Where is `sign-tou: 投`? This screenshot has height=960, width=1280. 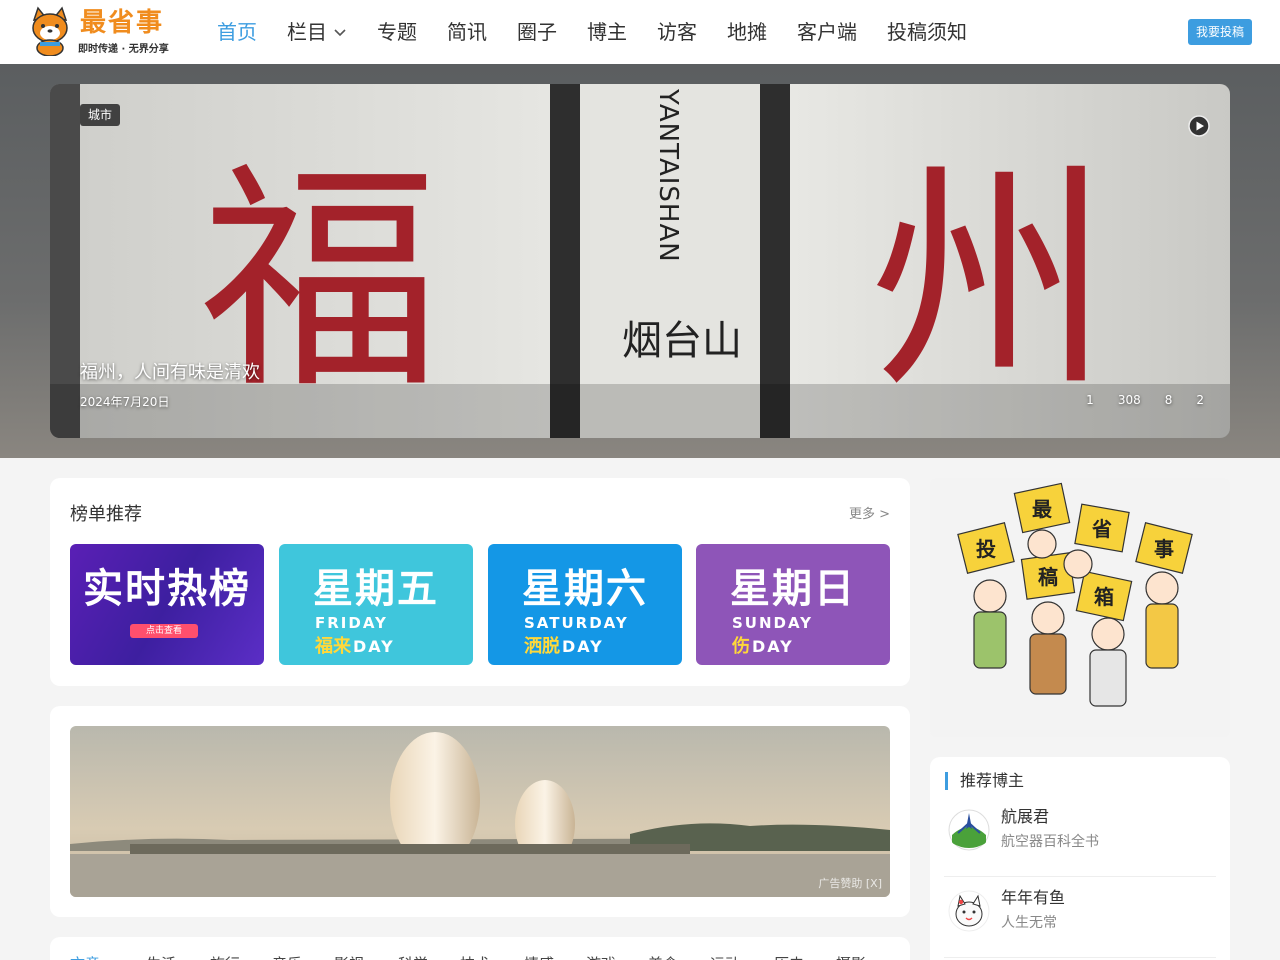 sign-tou: 投 is located at coordinates (986, 549).